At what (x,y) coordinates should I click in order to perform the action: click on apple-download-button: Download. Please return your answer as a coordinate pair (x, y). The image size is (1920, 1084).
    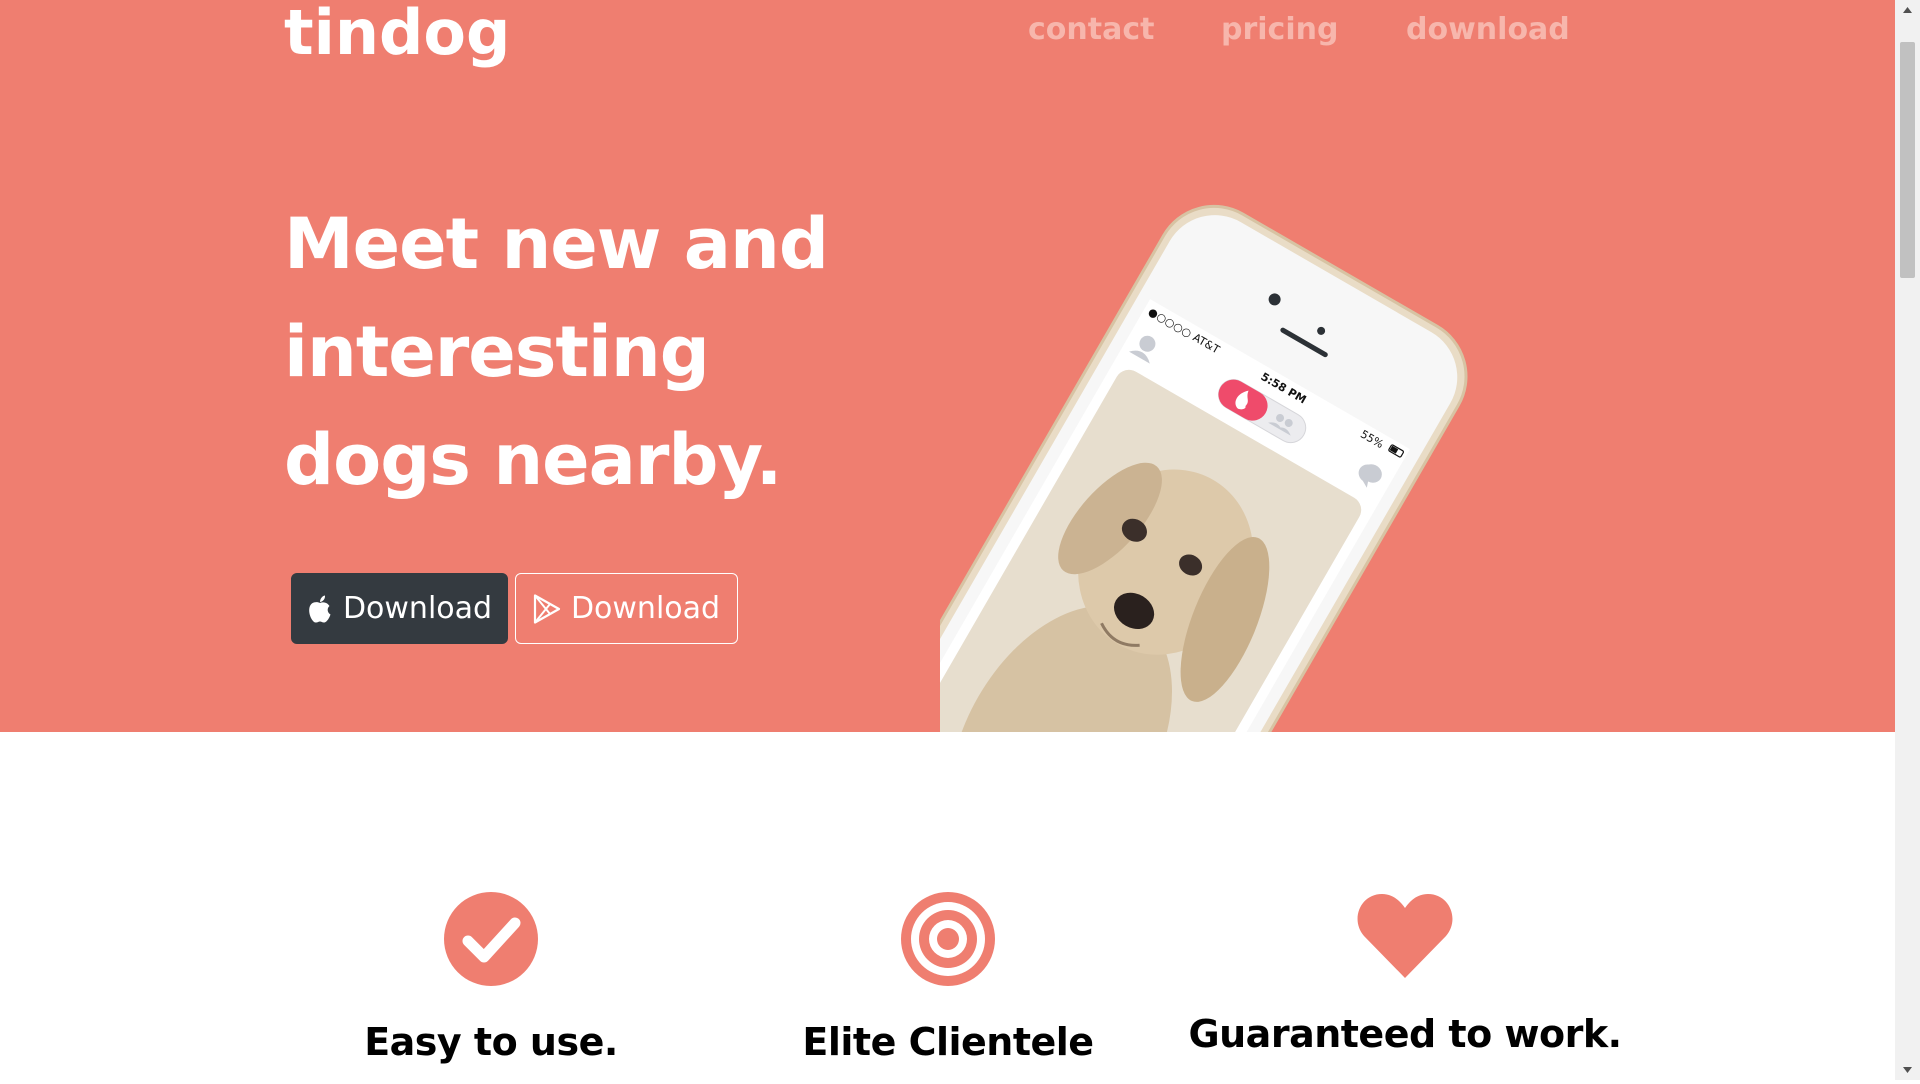
    Looking at the image, I should click on (399, 608).